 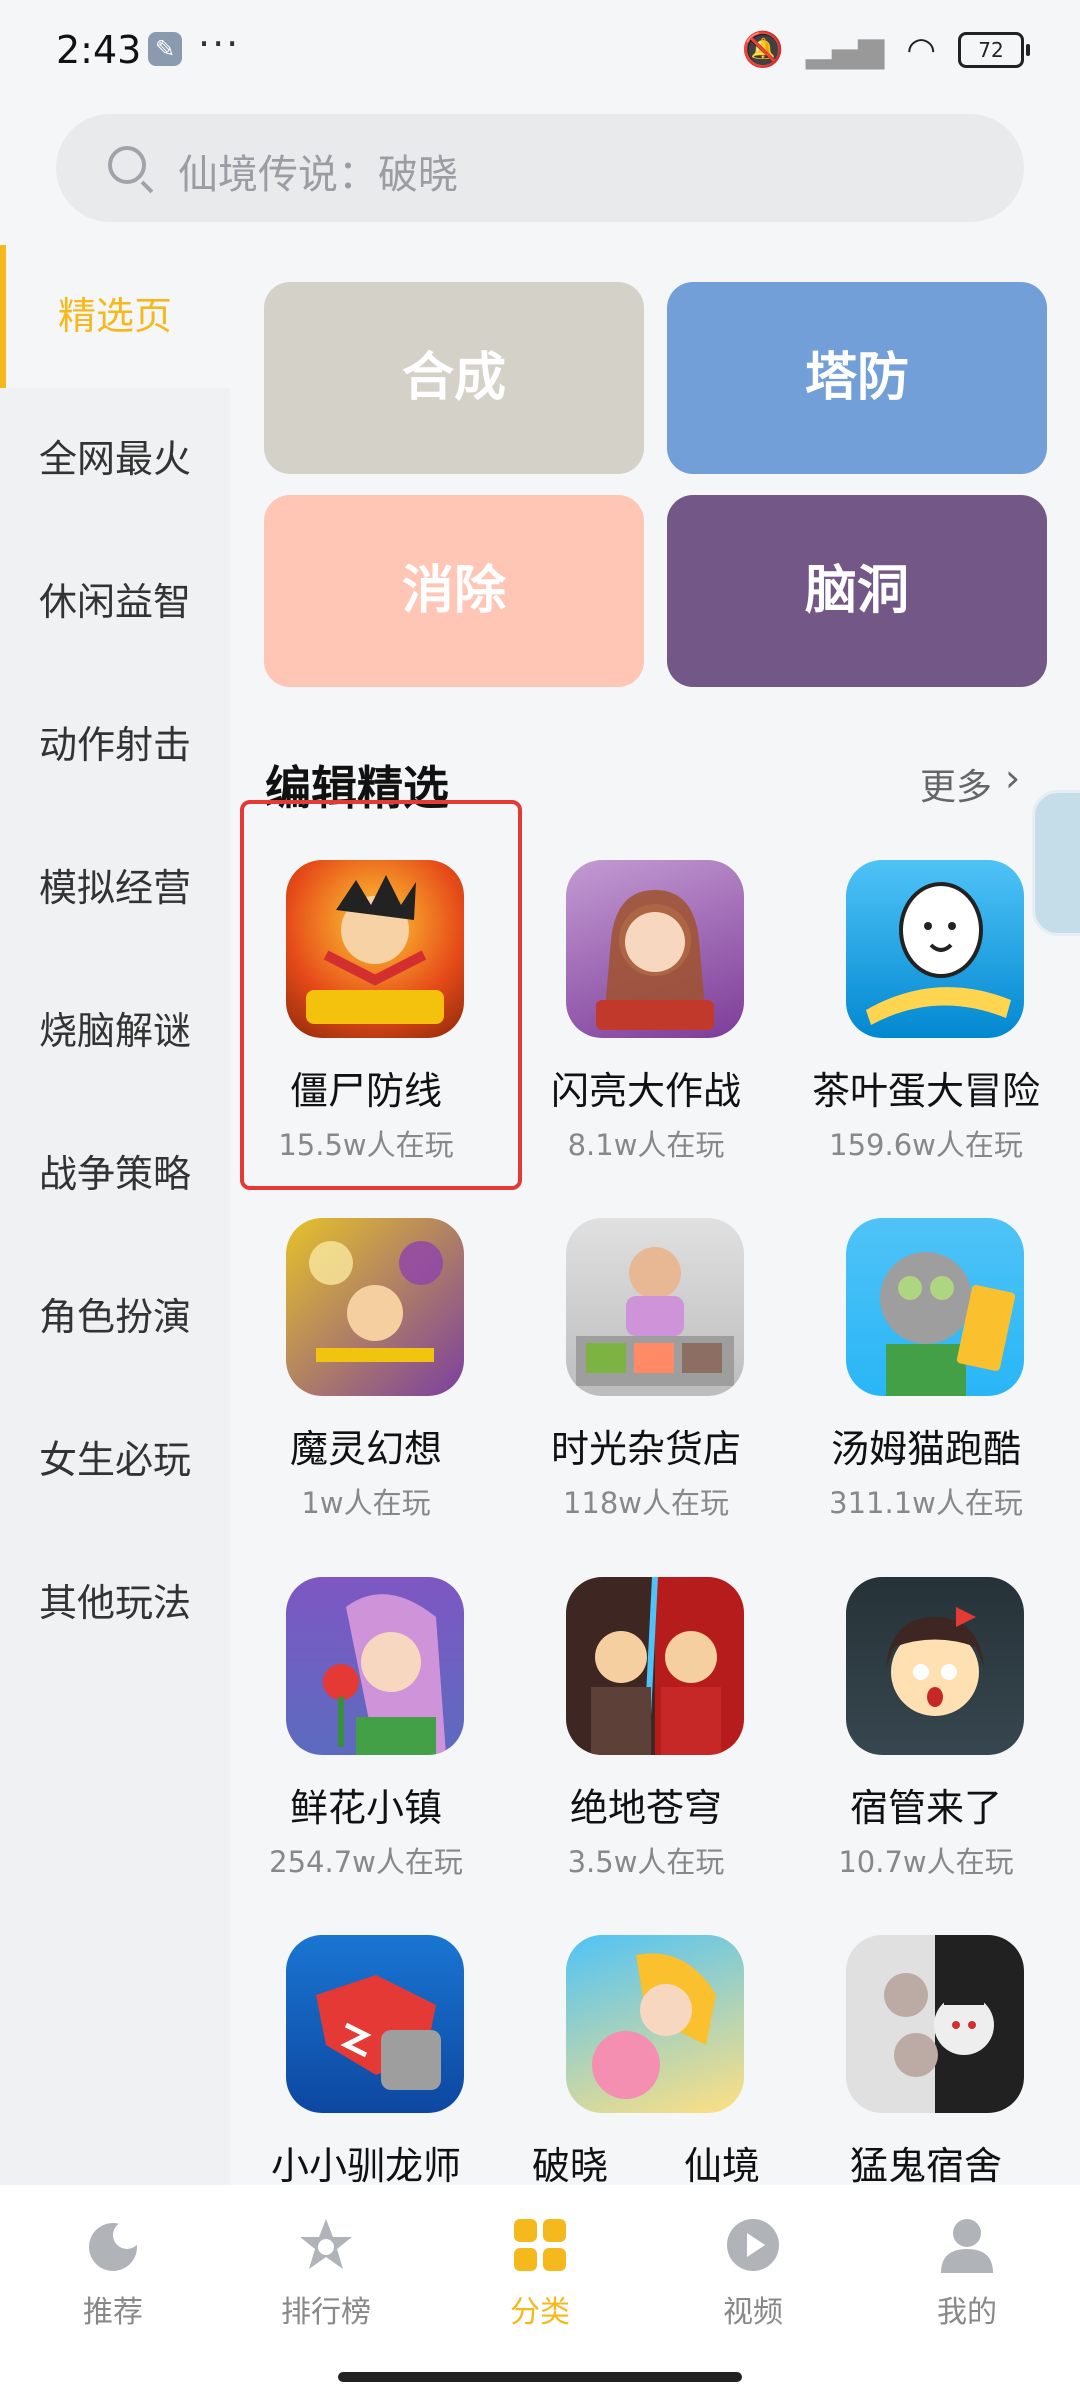 What do you see at coordinates (646, 1503) in the screenshot?
I see `game-players: 118w人在玩` at bounding box center [646, 1503].